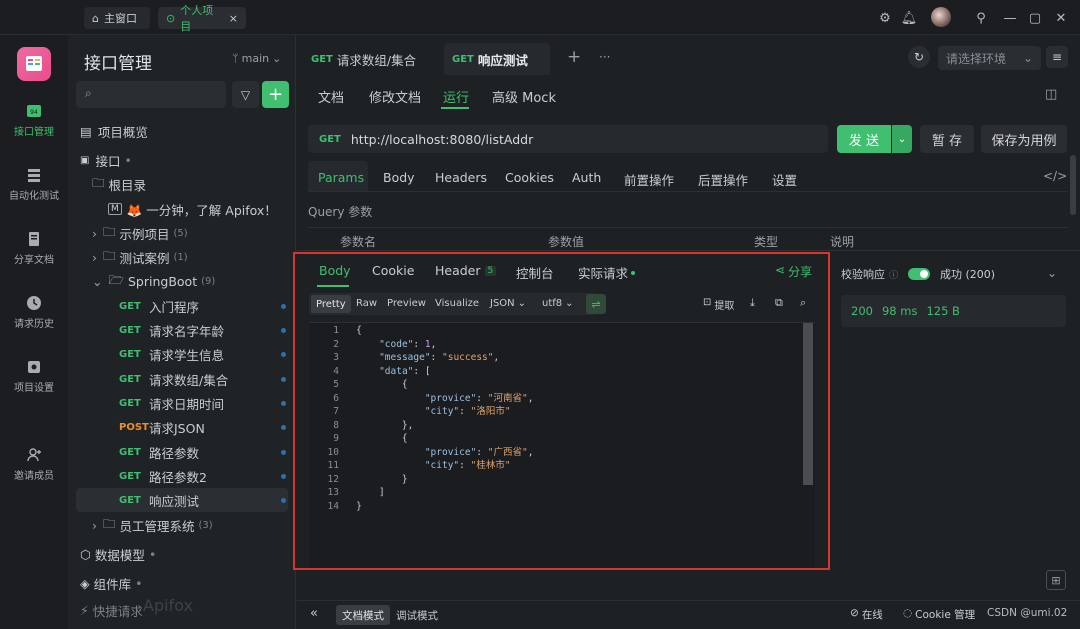 Image resolution: width=1080 pixels, height=629 pixels. What do you see at coordinates (902, 139) in the screenshot?
I see `send-dropdown-button: ⌄` at bounding box center [902, 139].